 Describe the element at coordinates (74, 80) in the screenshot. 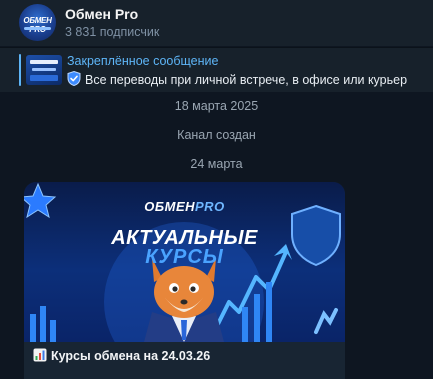

I see `shield-emoji-icon` at that location.